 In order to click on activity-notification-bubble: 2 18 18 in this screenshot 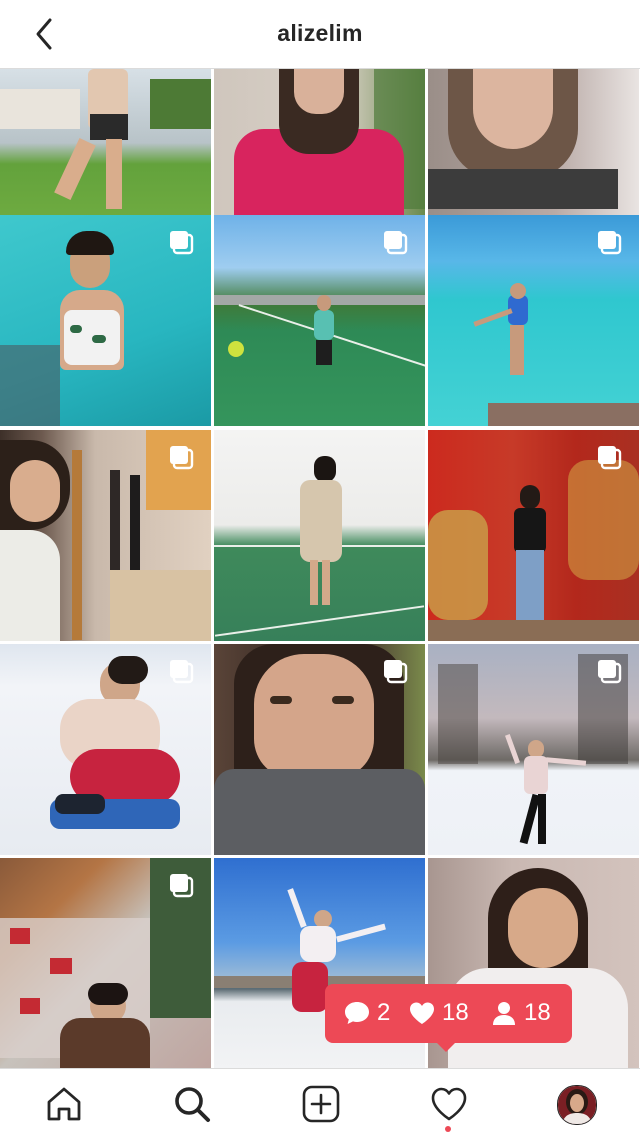, I will do `click(448, 1018)`.